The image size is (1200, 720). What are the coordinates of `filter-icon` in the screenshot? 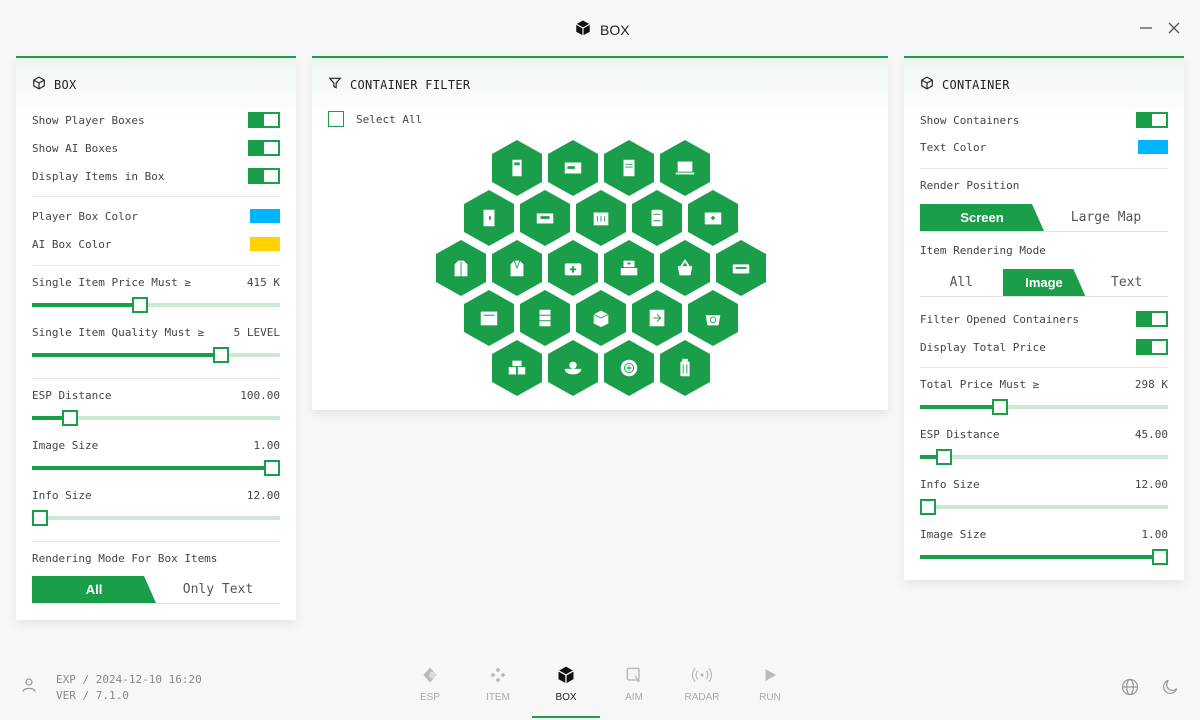 It's located at (335, 84).